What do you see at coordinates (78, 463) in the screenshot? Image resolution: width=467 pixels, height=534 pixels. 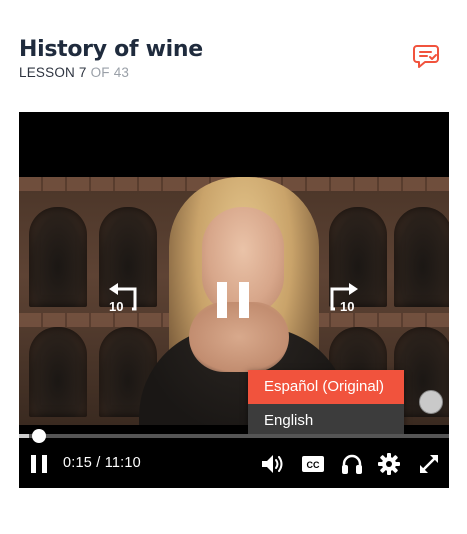 I see `current-time: 0:15` at bounding box center [78, 463].